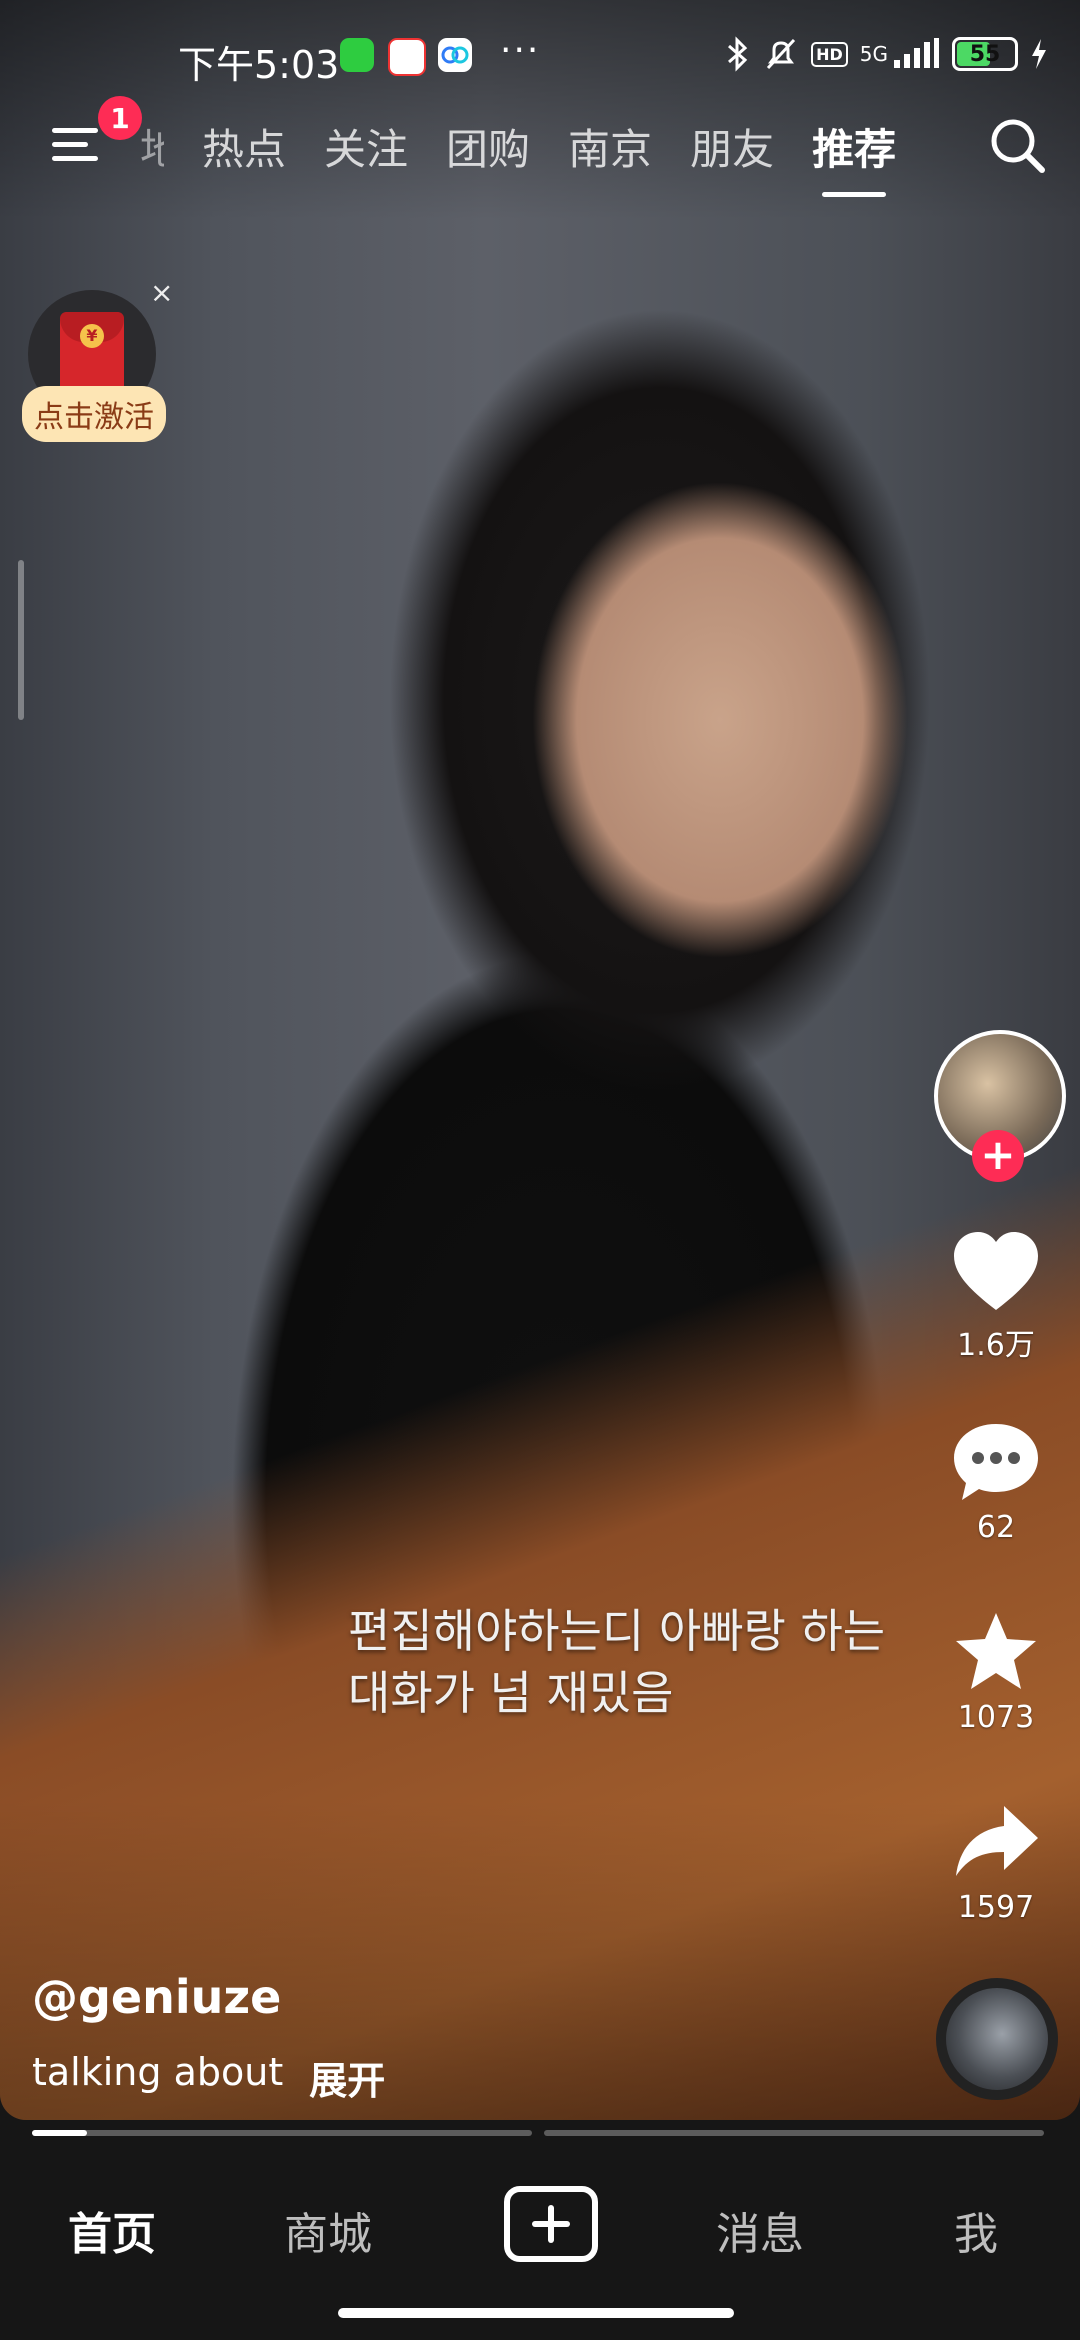  What do you see at coordinates (617, 1631) in the screenshot?
I see `subtitle-line-1: 편집해야하는디 아빠랑 하는` at bounding box center [617, 1631].